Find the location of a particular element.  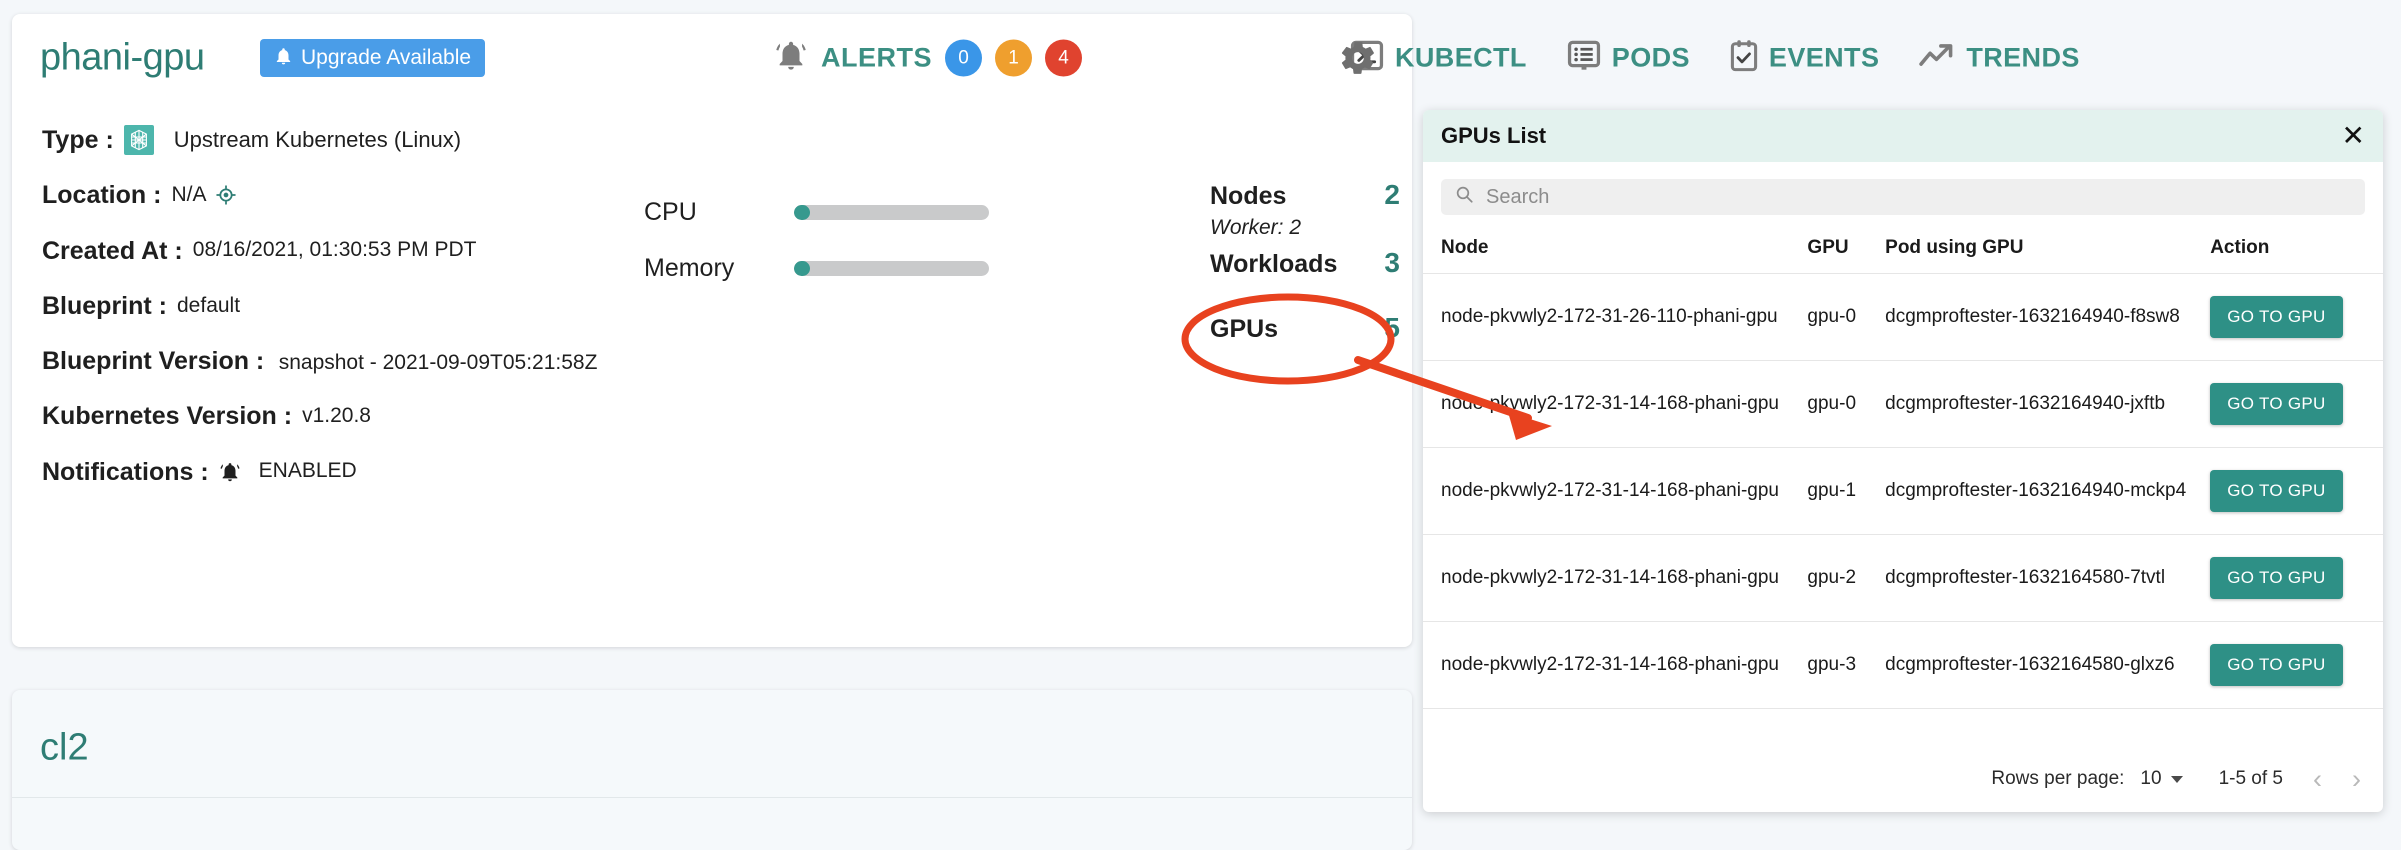

nav-item-trends: TRENDS is located at coordinates (1999, 58).